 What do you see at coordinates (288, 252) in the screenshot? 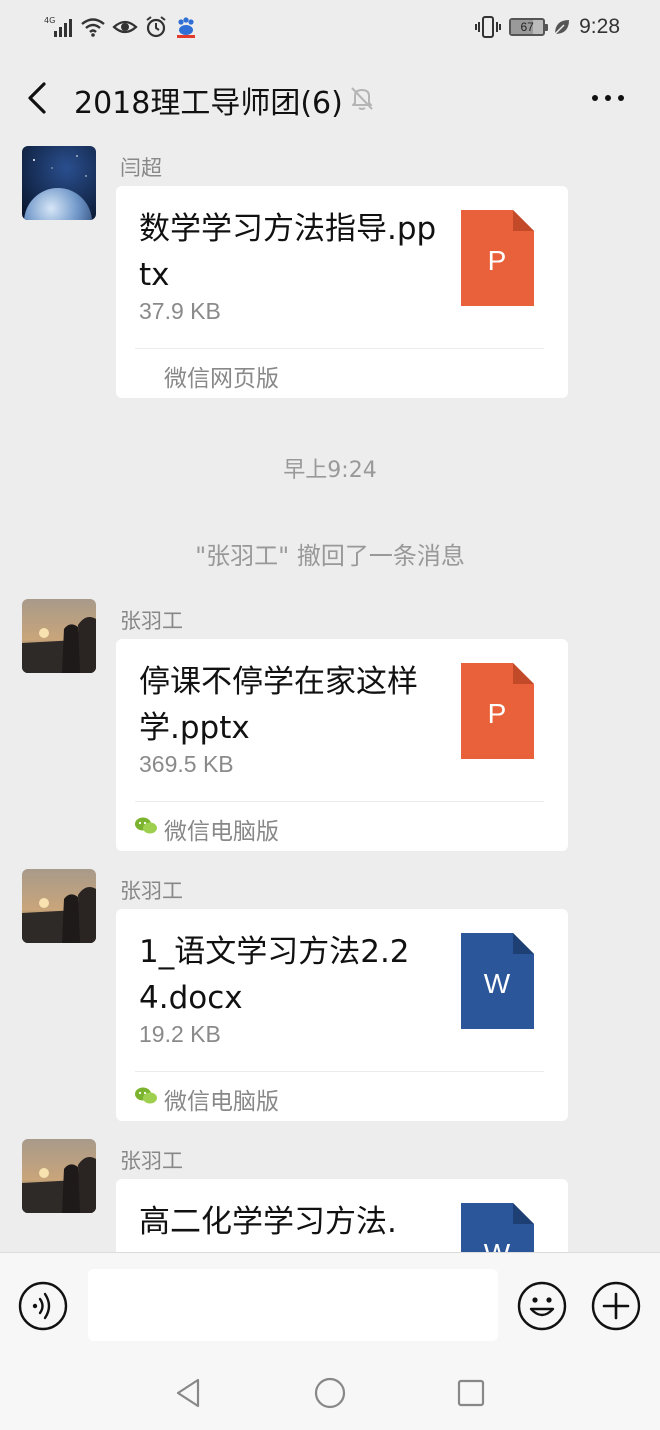
I see `file-name: 数学学习方法指导.pptx` at bounding box center [288, 252].